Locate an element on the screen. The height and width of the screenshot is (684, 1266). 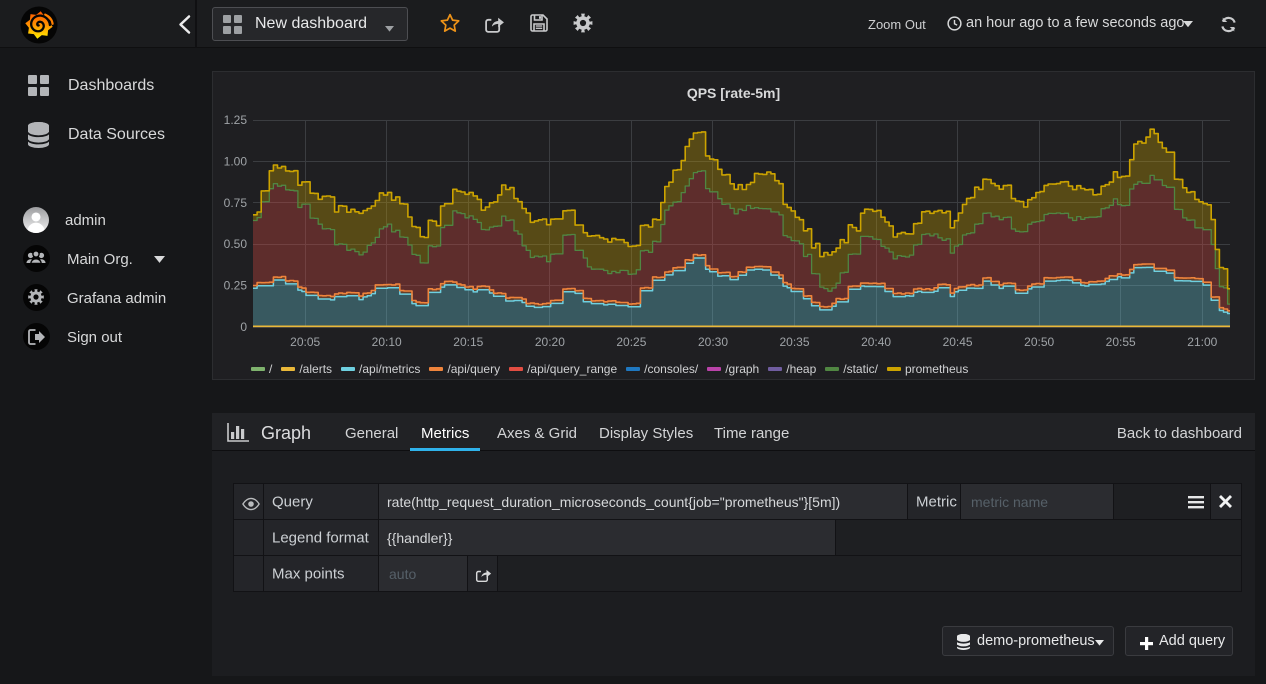
svg-text: 20:15 is located at coordinates (468, 342).